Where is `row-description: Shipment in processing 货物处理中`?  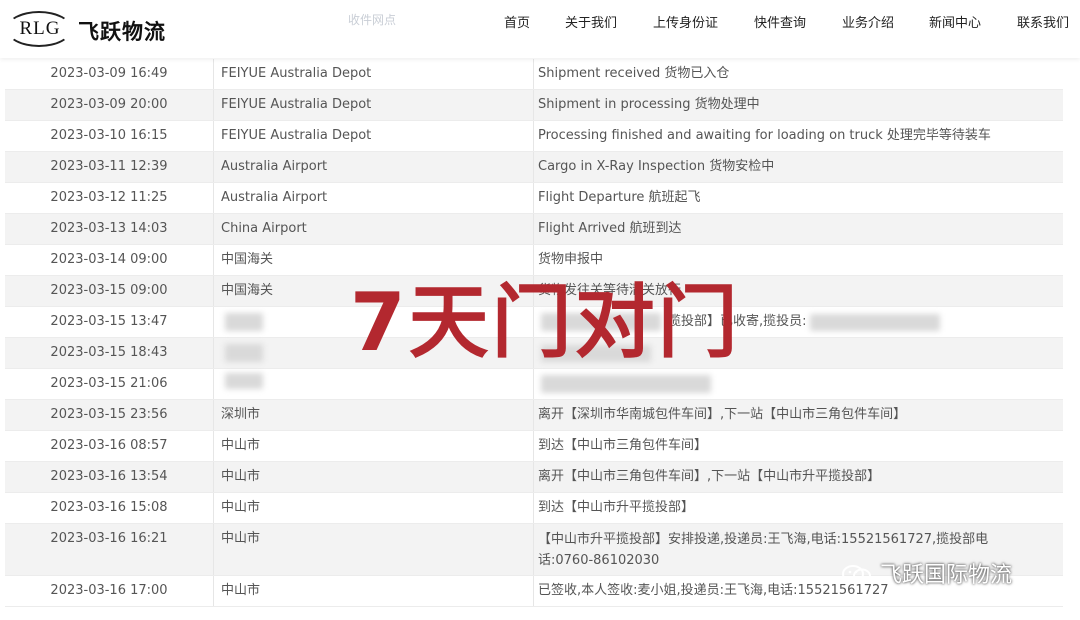
row-description: Shipment in processing 货物处理中 is located at coordinates (649, 104).